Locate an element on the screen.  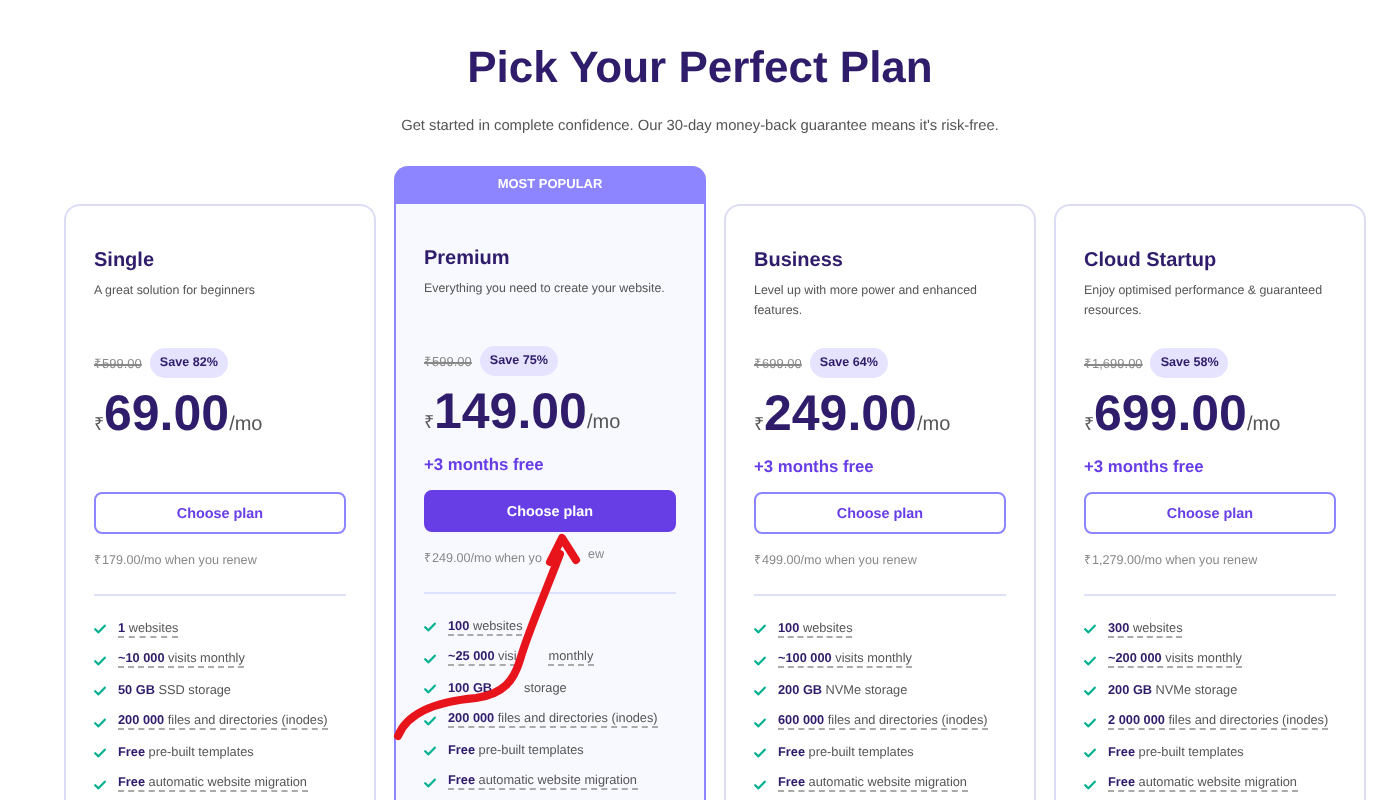
page-title: Pick Your Perfect Plan is located at coordinates (700, 68).